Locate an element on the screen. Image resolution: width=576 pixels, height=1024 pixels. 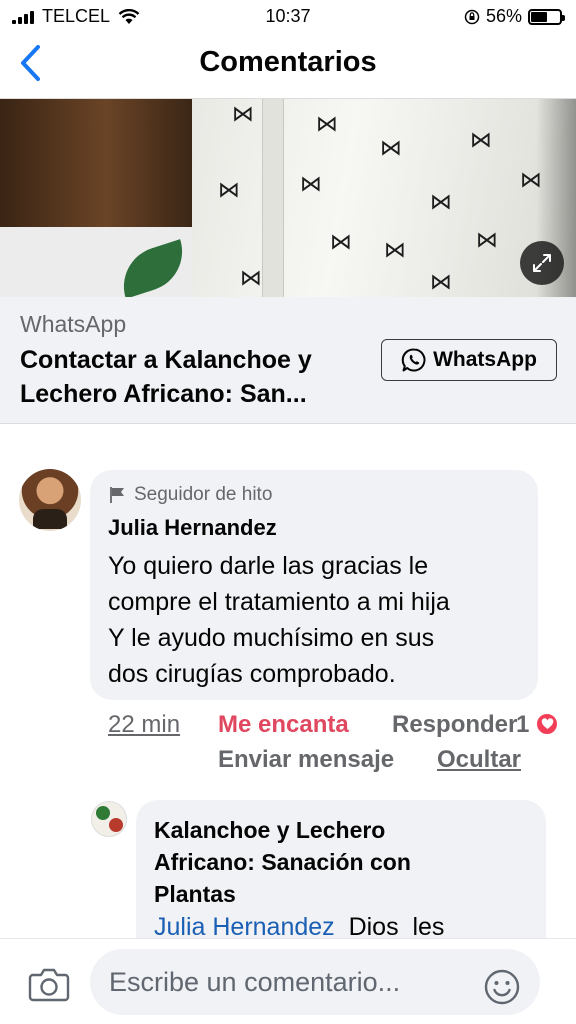
page-title: Comentarios is located at coordinates (288, 62).